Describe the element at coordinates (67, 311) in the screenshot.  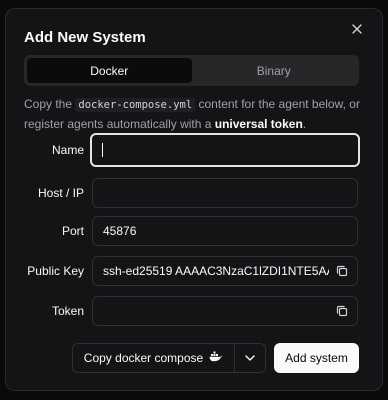
I see `token-label: Token` at that location.